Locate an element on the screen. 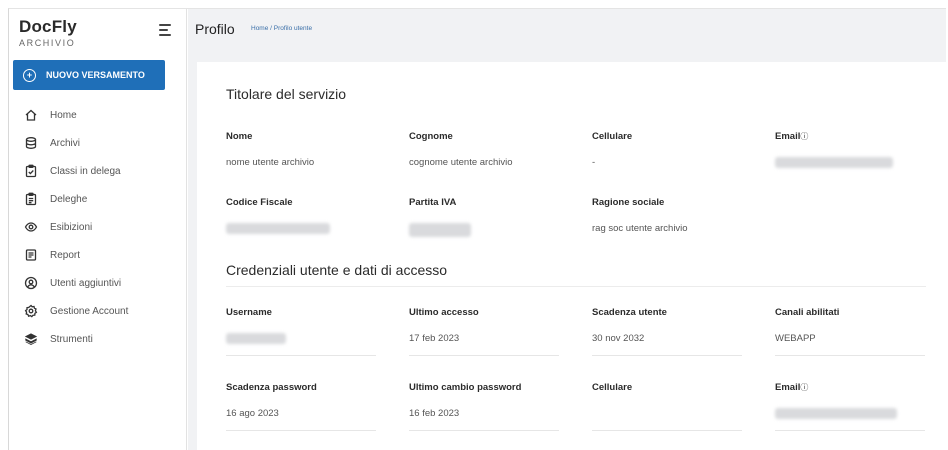  sidebar-item-label: Utenti aggiuntivi is located at coordinates (86, 283).